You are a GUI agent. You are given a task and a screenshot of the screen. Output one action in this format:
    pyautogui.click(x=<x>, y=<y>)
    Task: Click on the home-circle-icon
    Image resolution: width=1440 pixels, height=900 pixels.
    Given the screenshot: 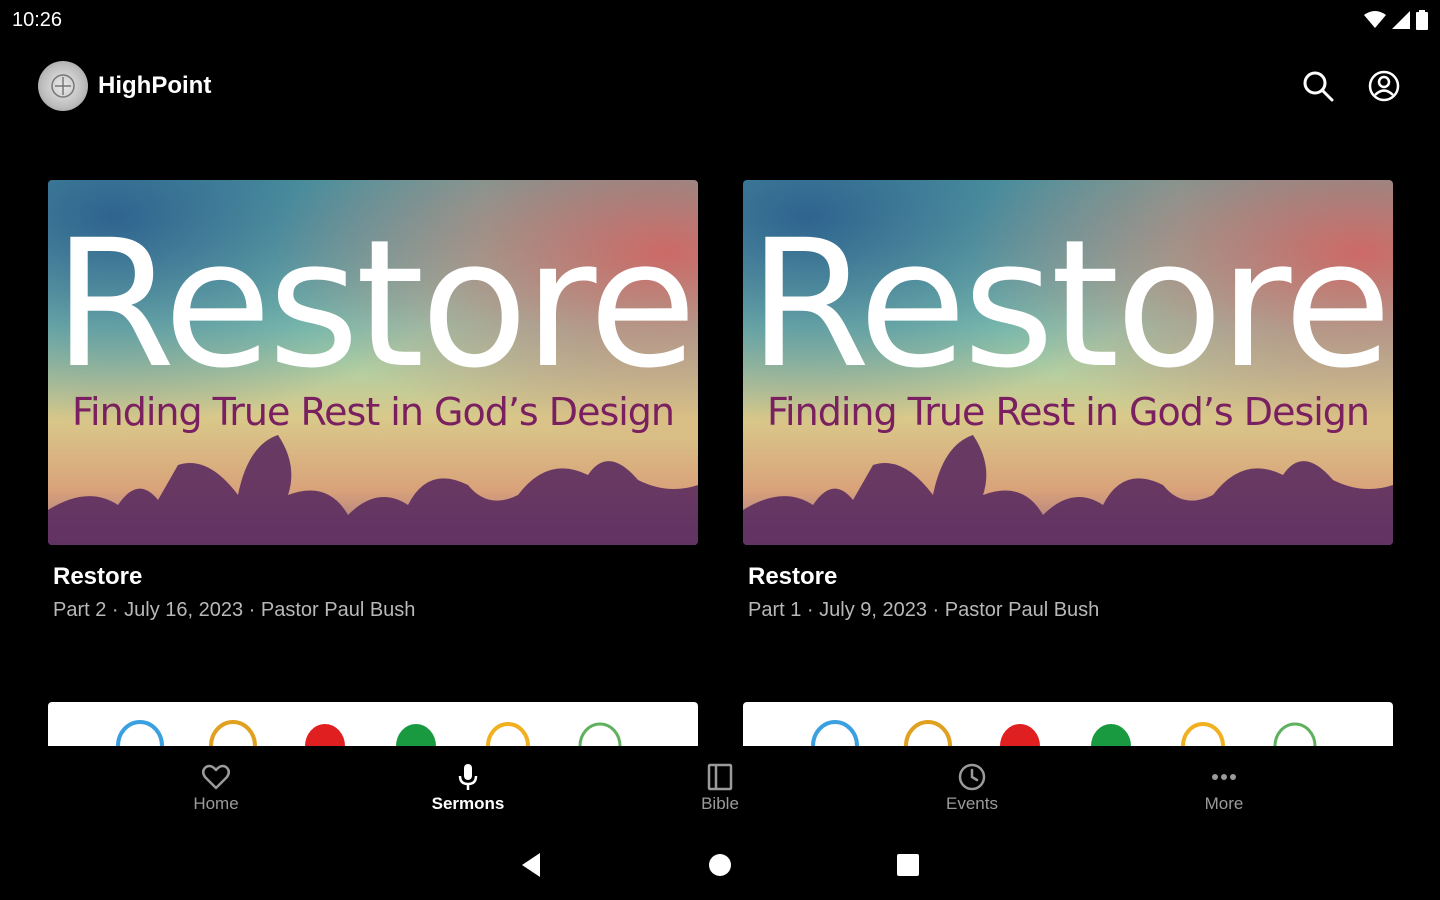 What is the action you would take?
    pyautogui.click(x=720, y=865)
    